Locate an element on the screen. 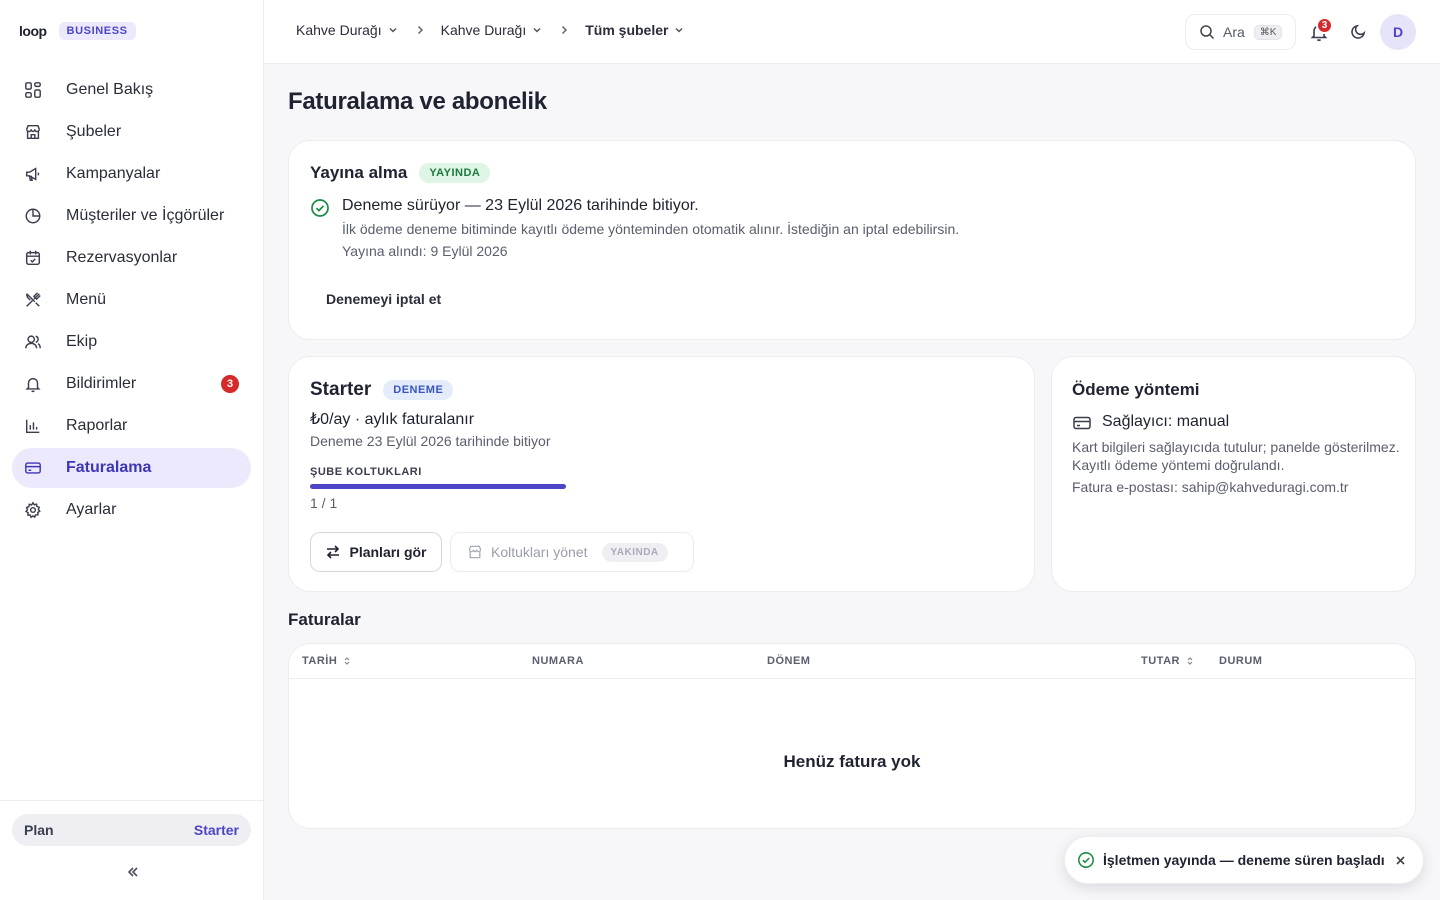 The image size is (1440, 900). sidebar-item-label: Kampanyalar is located at coordinates (113, 173).